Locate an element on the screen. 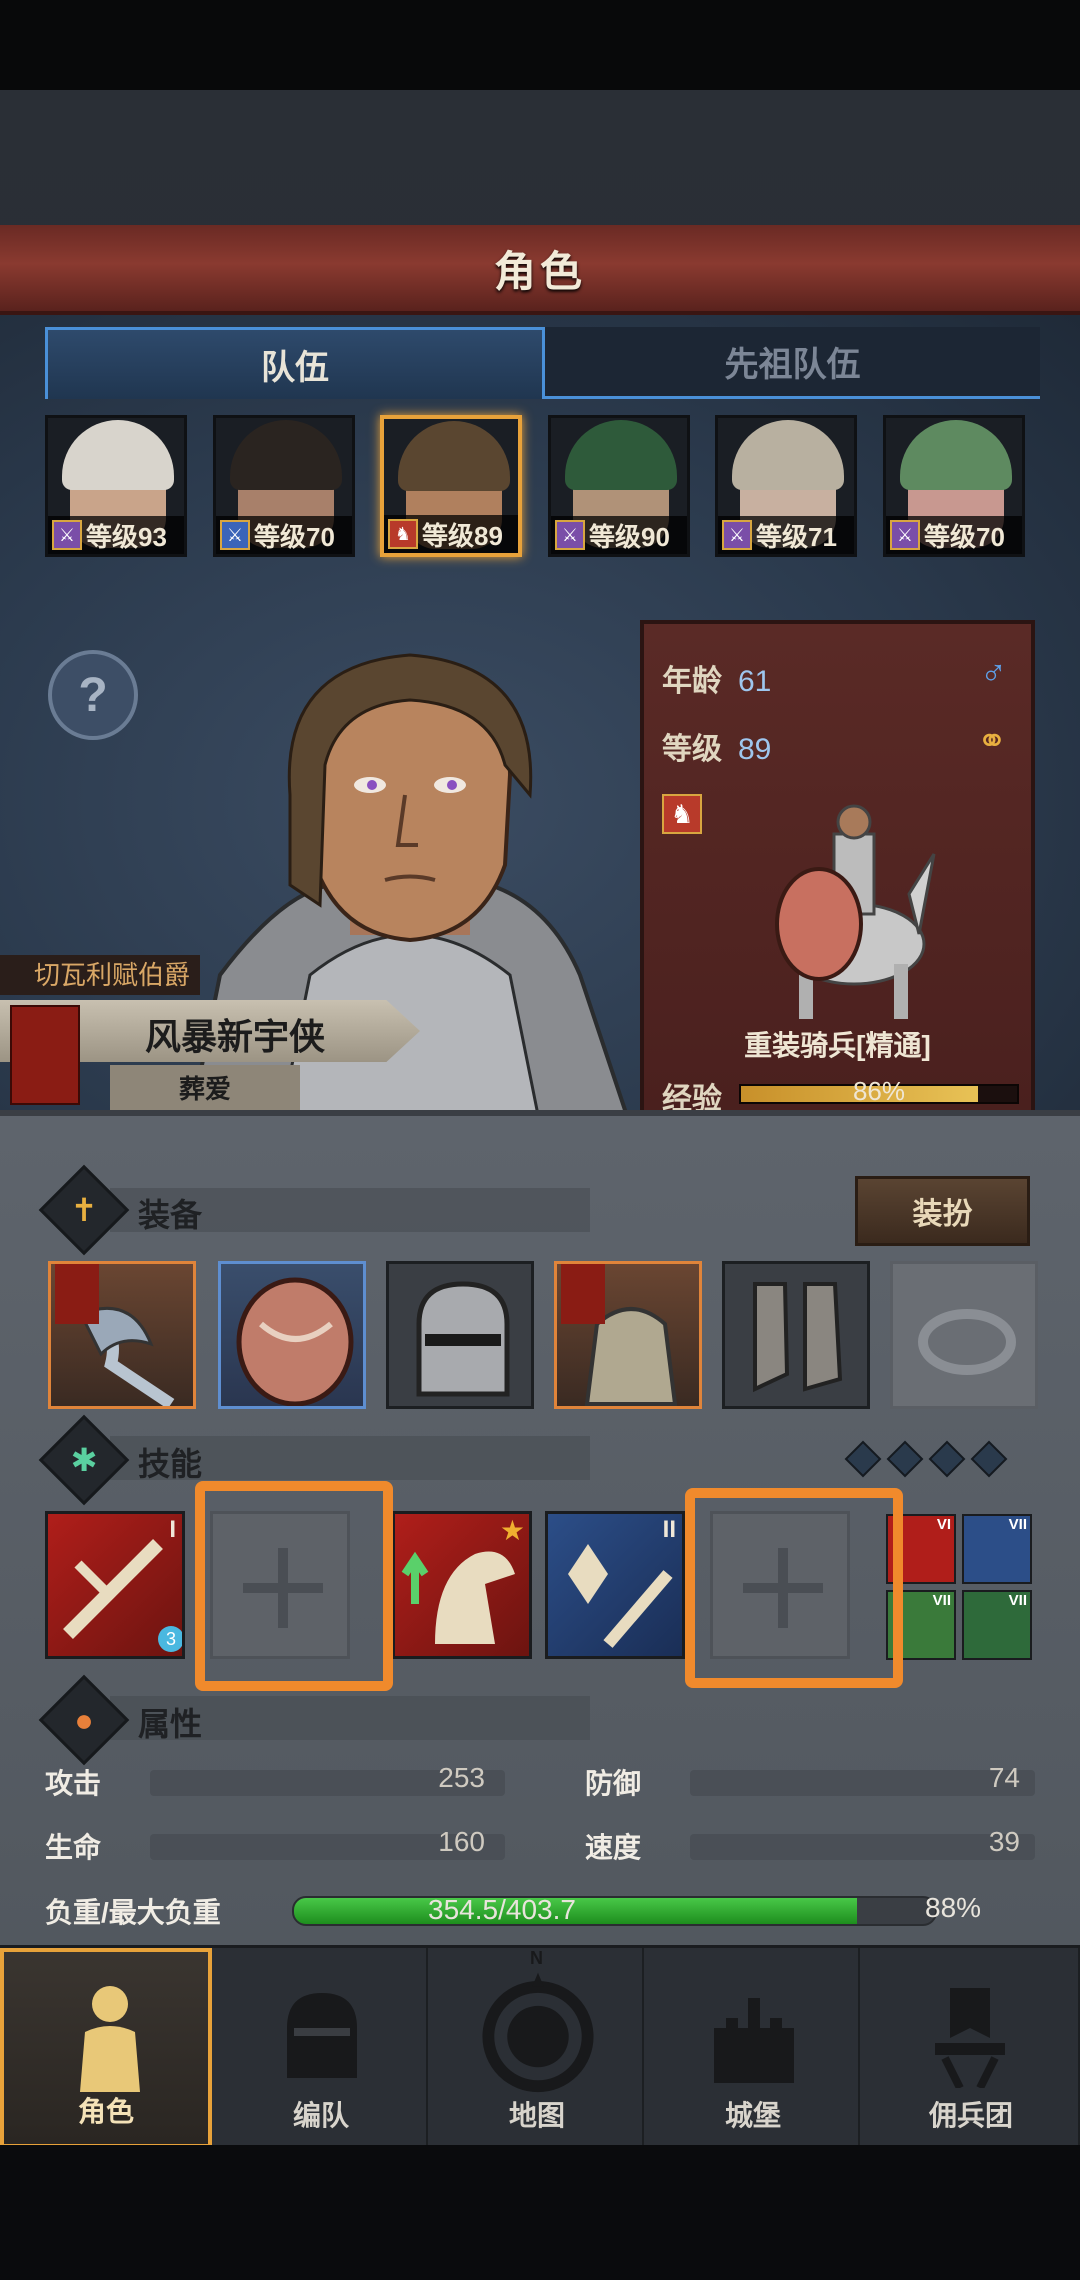  skill-slot-indicators is located at coordinates (931, 1459).